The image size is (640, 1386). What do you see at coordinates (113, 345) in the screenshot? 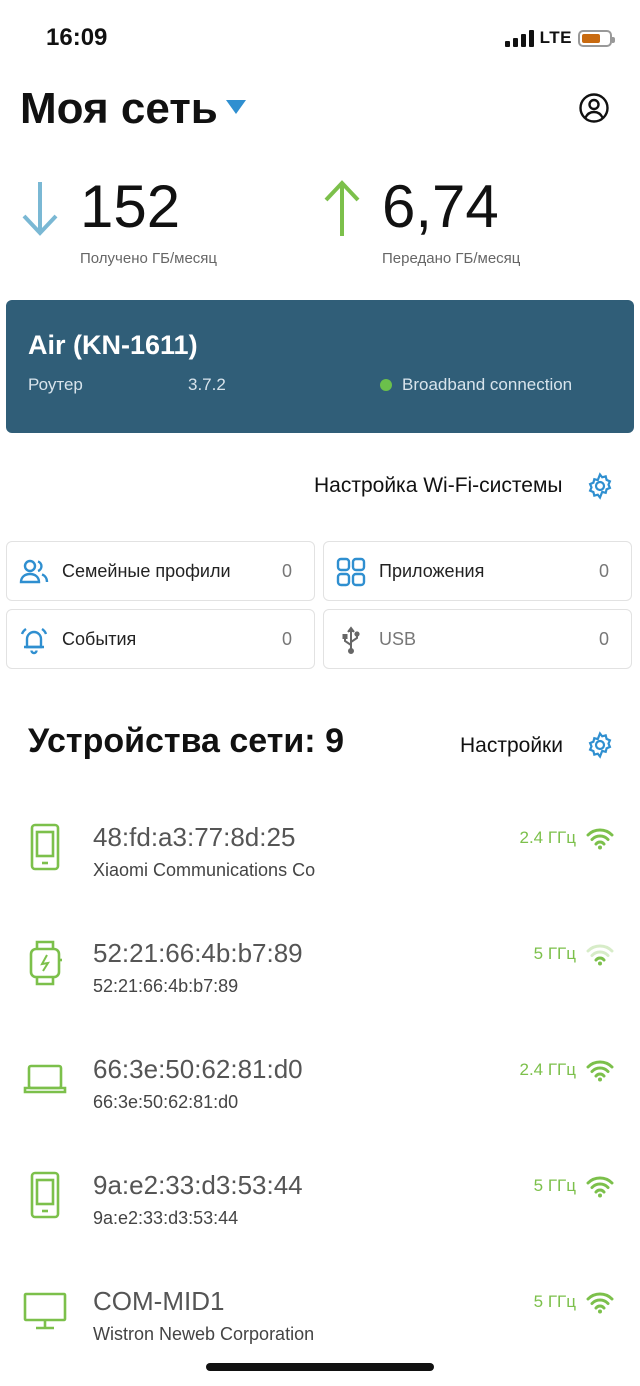
I see `router-name: Air (KN-1611)` at bounding box center [113, 345].